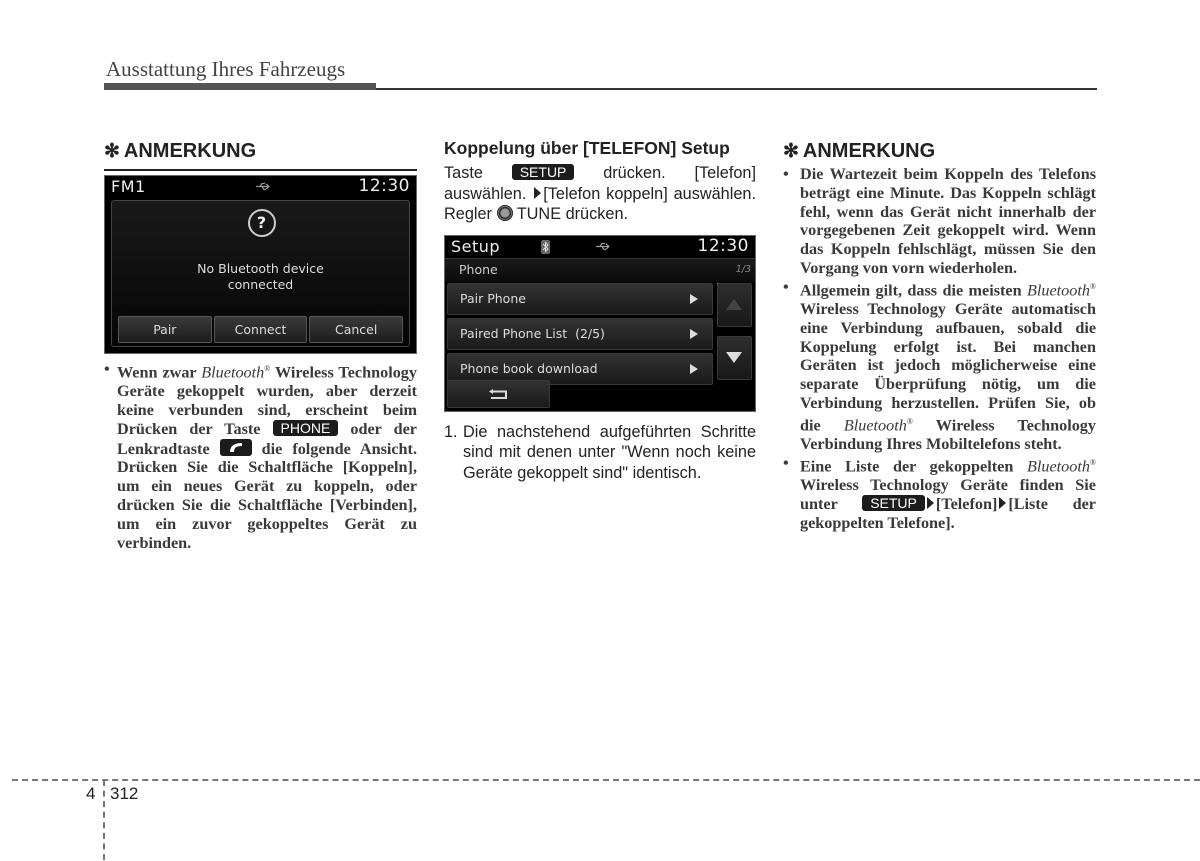  I want to click on screen-subheader: Phone 1/3, so click(600, 269).